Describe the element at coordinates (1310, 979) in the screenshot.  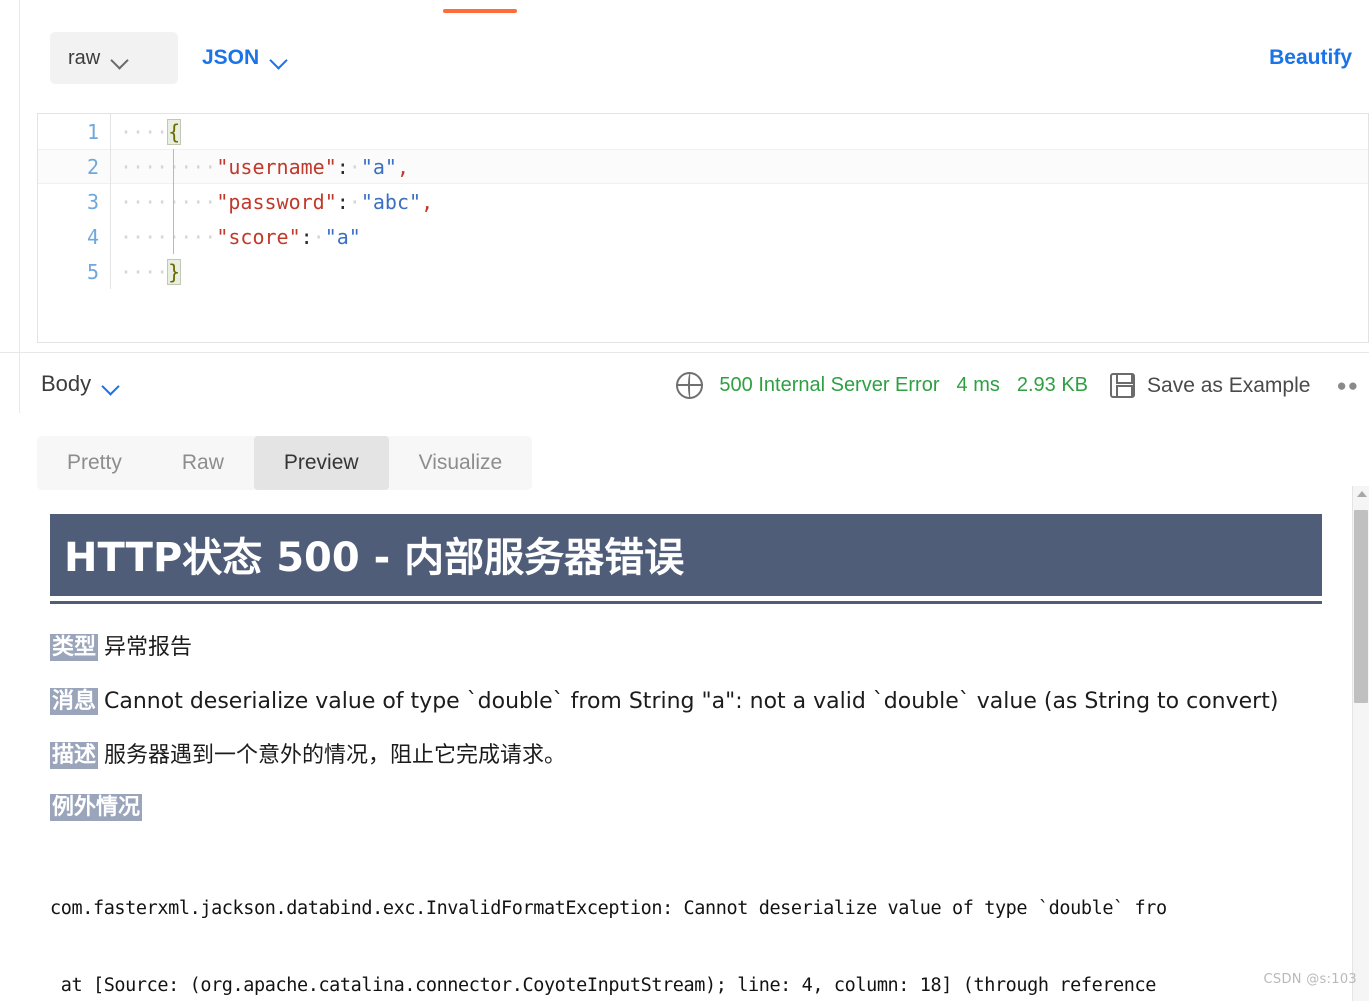
I see `watermark: CSDN @s:103` at that location.